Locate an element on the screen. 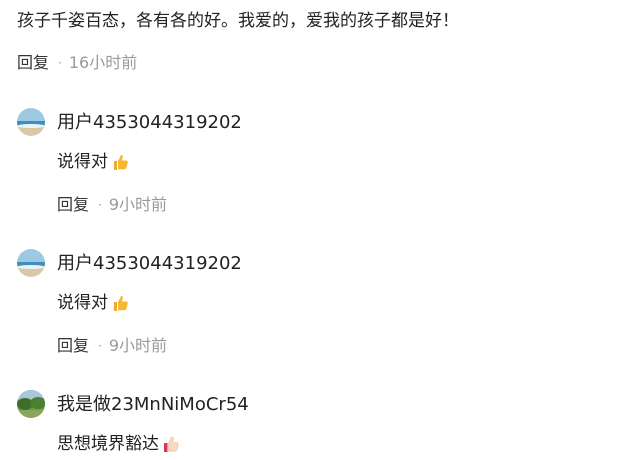  reply-text-content: 思想境界豁达 is located at coordinates (108, 444).